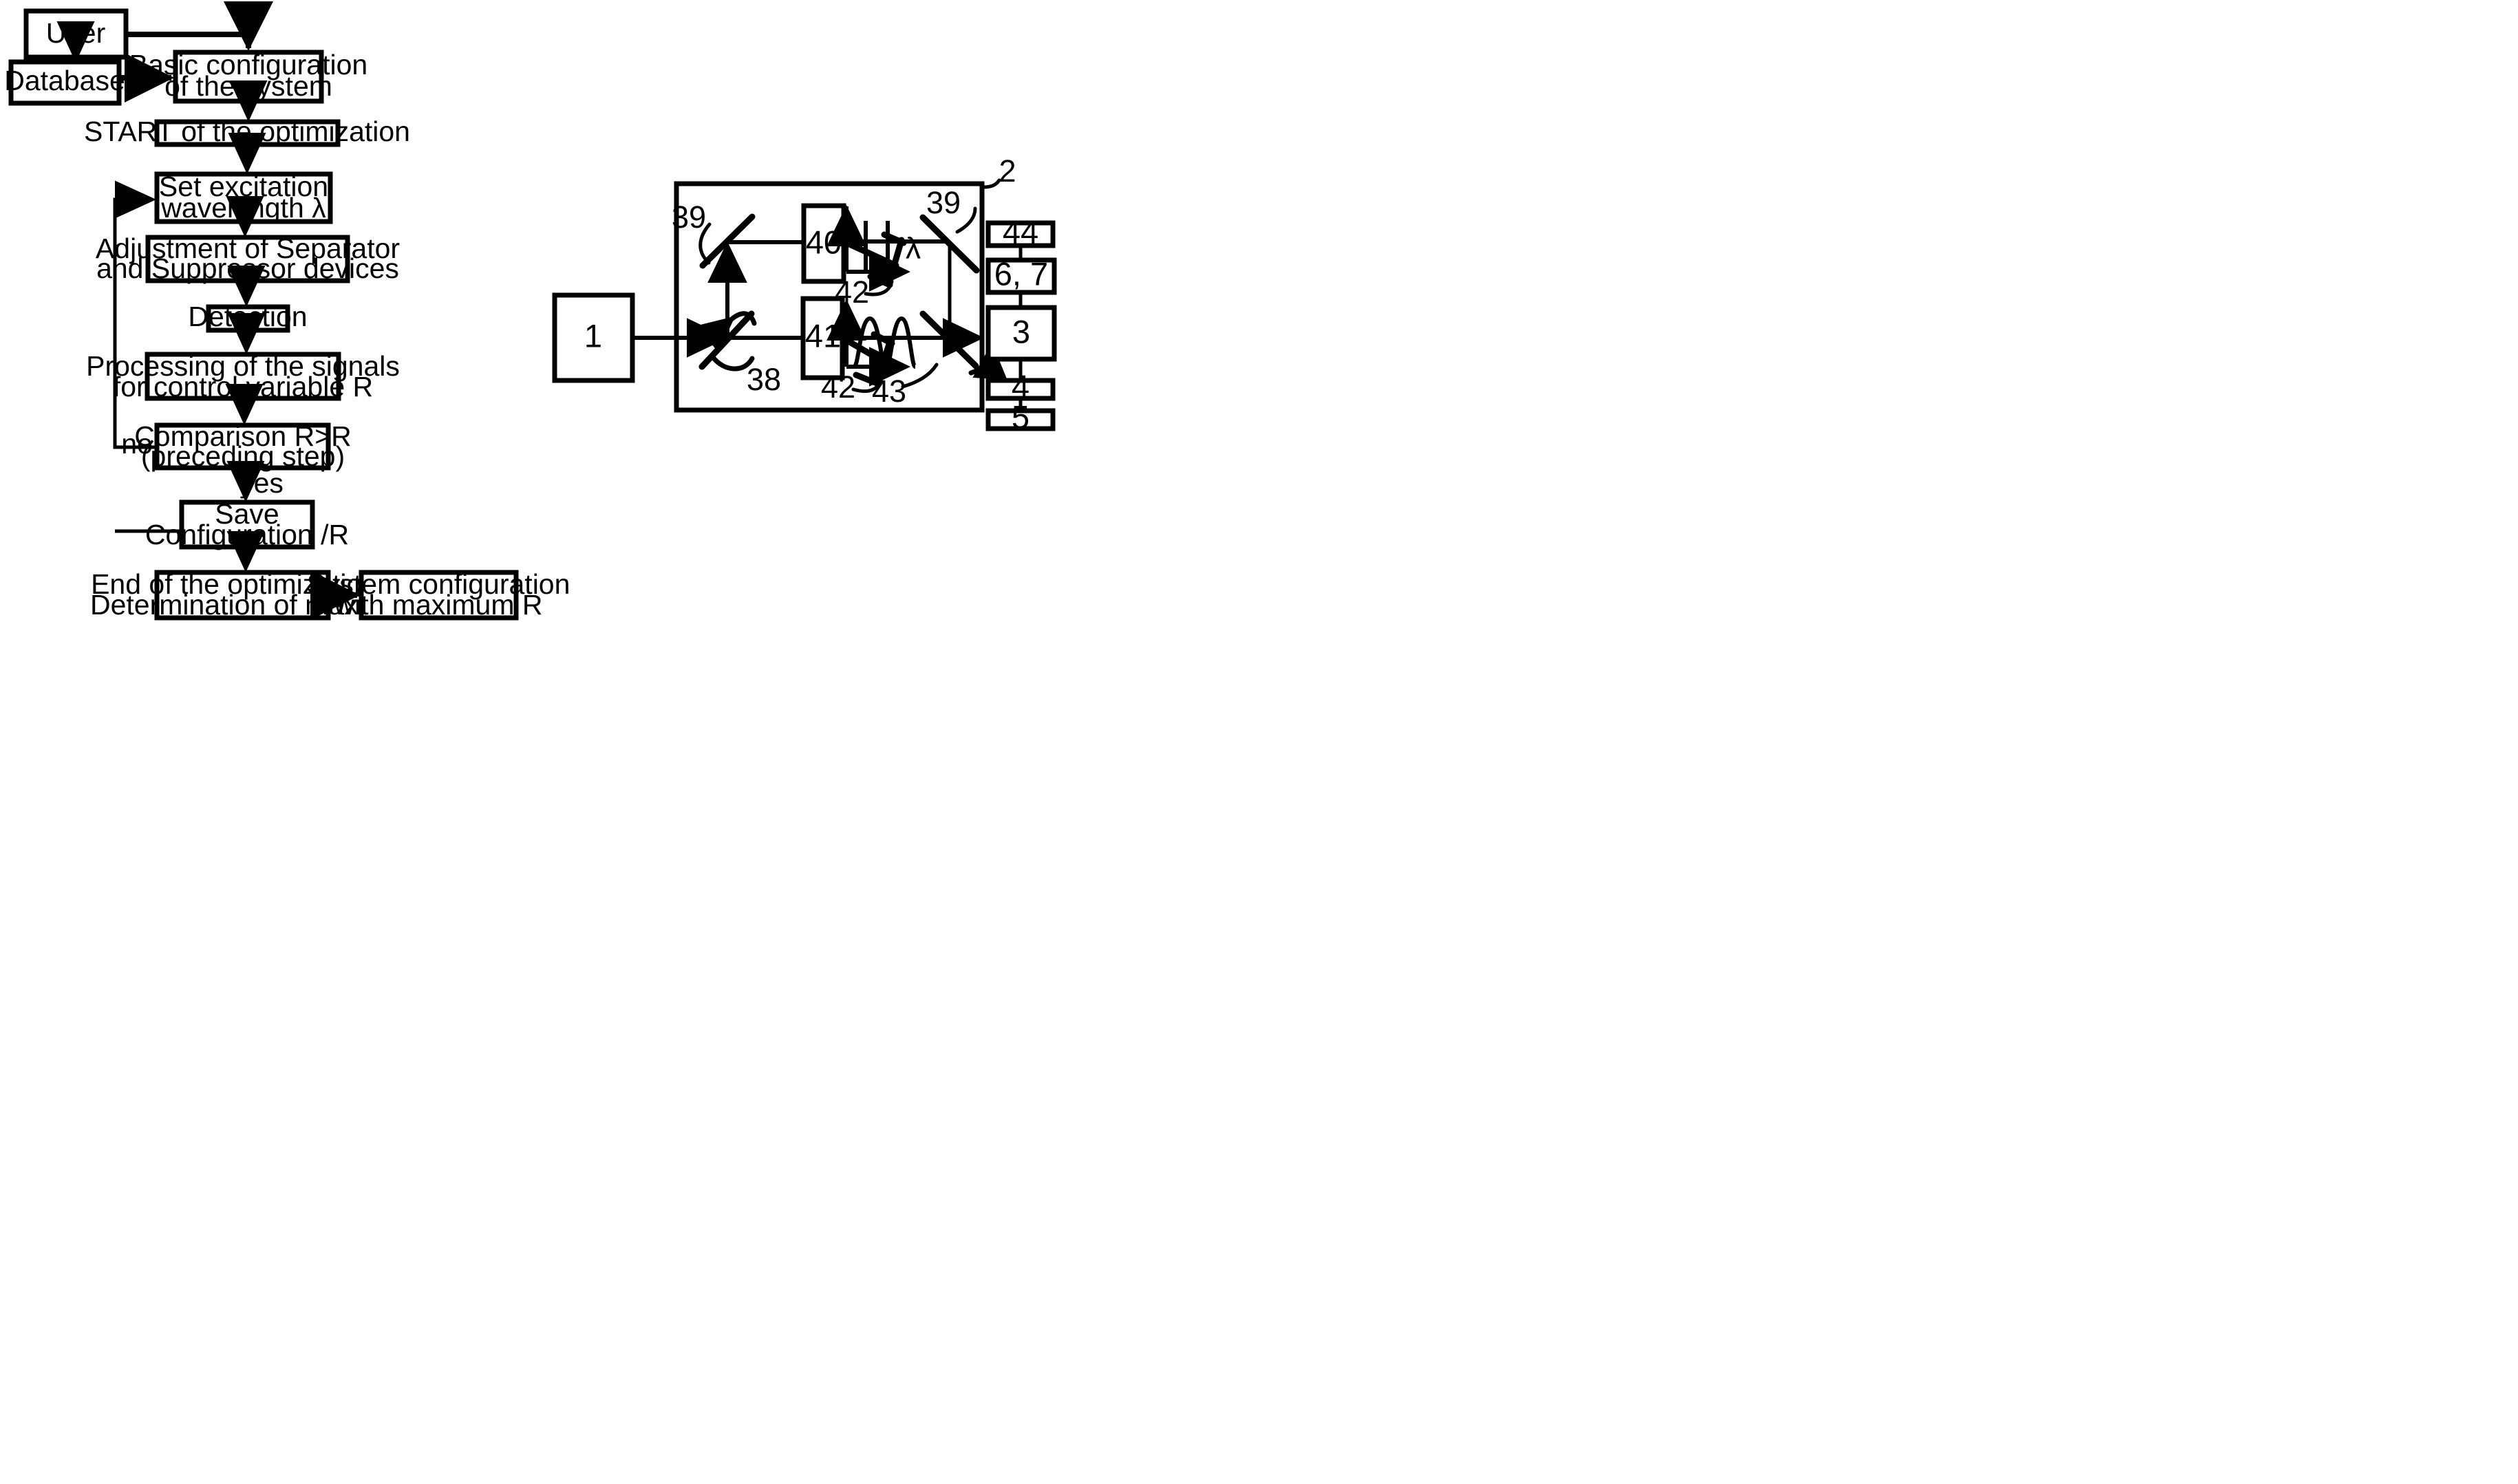 Image resolution: width=2518 pixels, height=1484 pixels. I want to click on flow-node-processing-label-line2: for control variable R, so click(243, 386).